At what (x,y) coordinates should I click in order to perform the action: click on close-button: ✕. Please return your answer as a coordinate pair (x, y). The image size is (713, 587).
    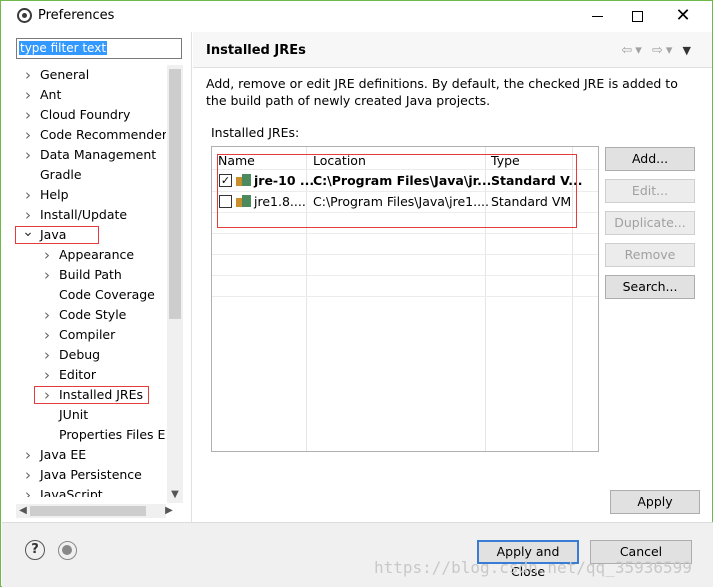
    Looking at the image, I should click on (683, 16).